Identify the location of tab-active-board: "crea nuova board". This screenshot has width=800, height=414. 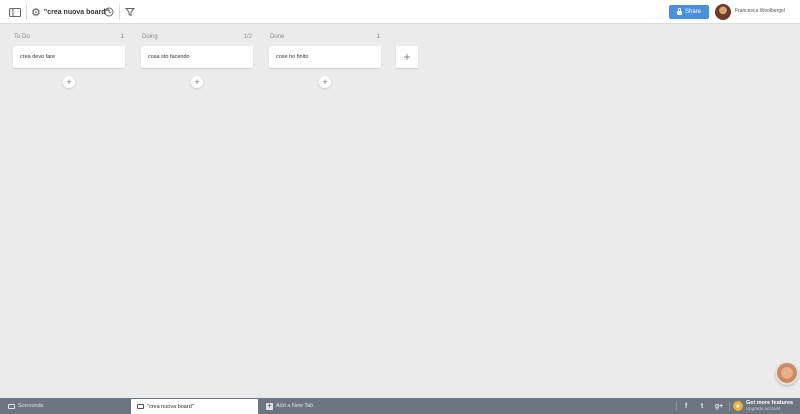
(194, 406).